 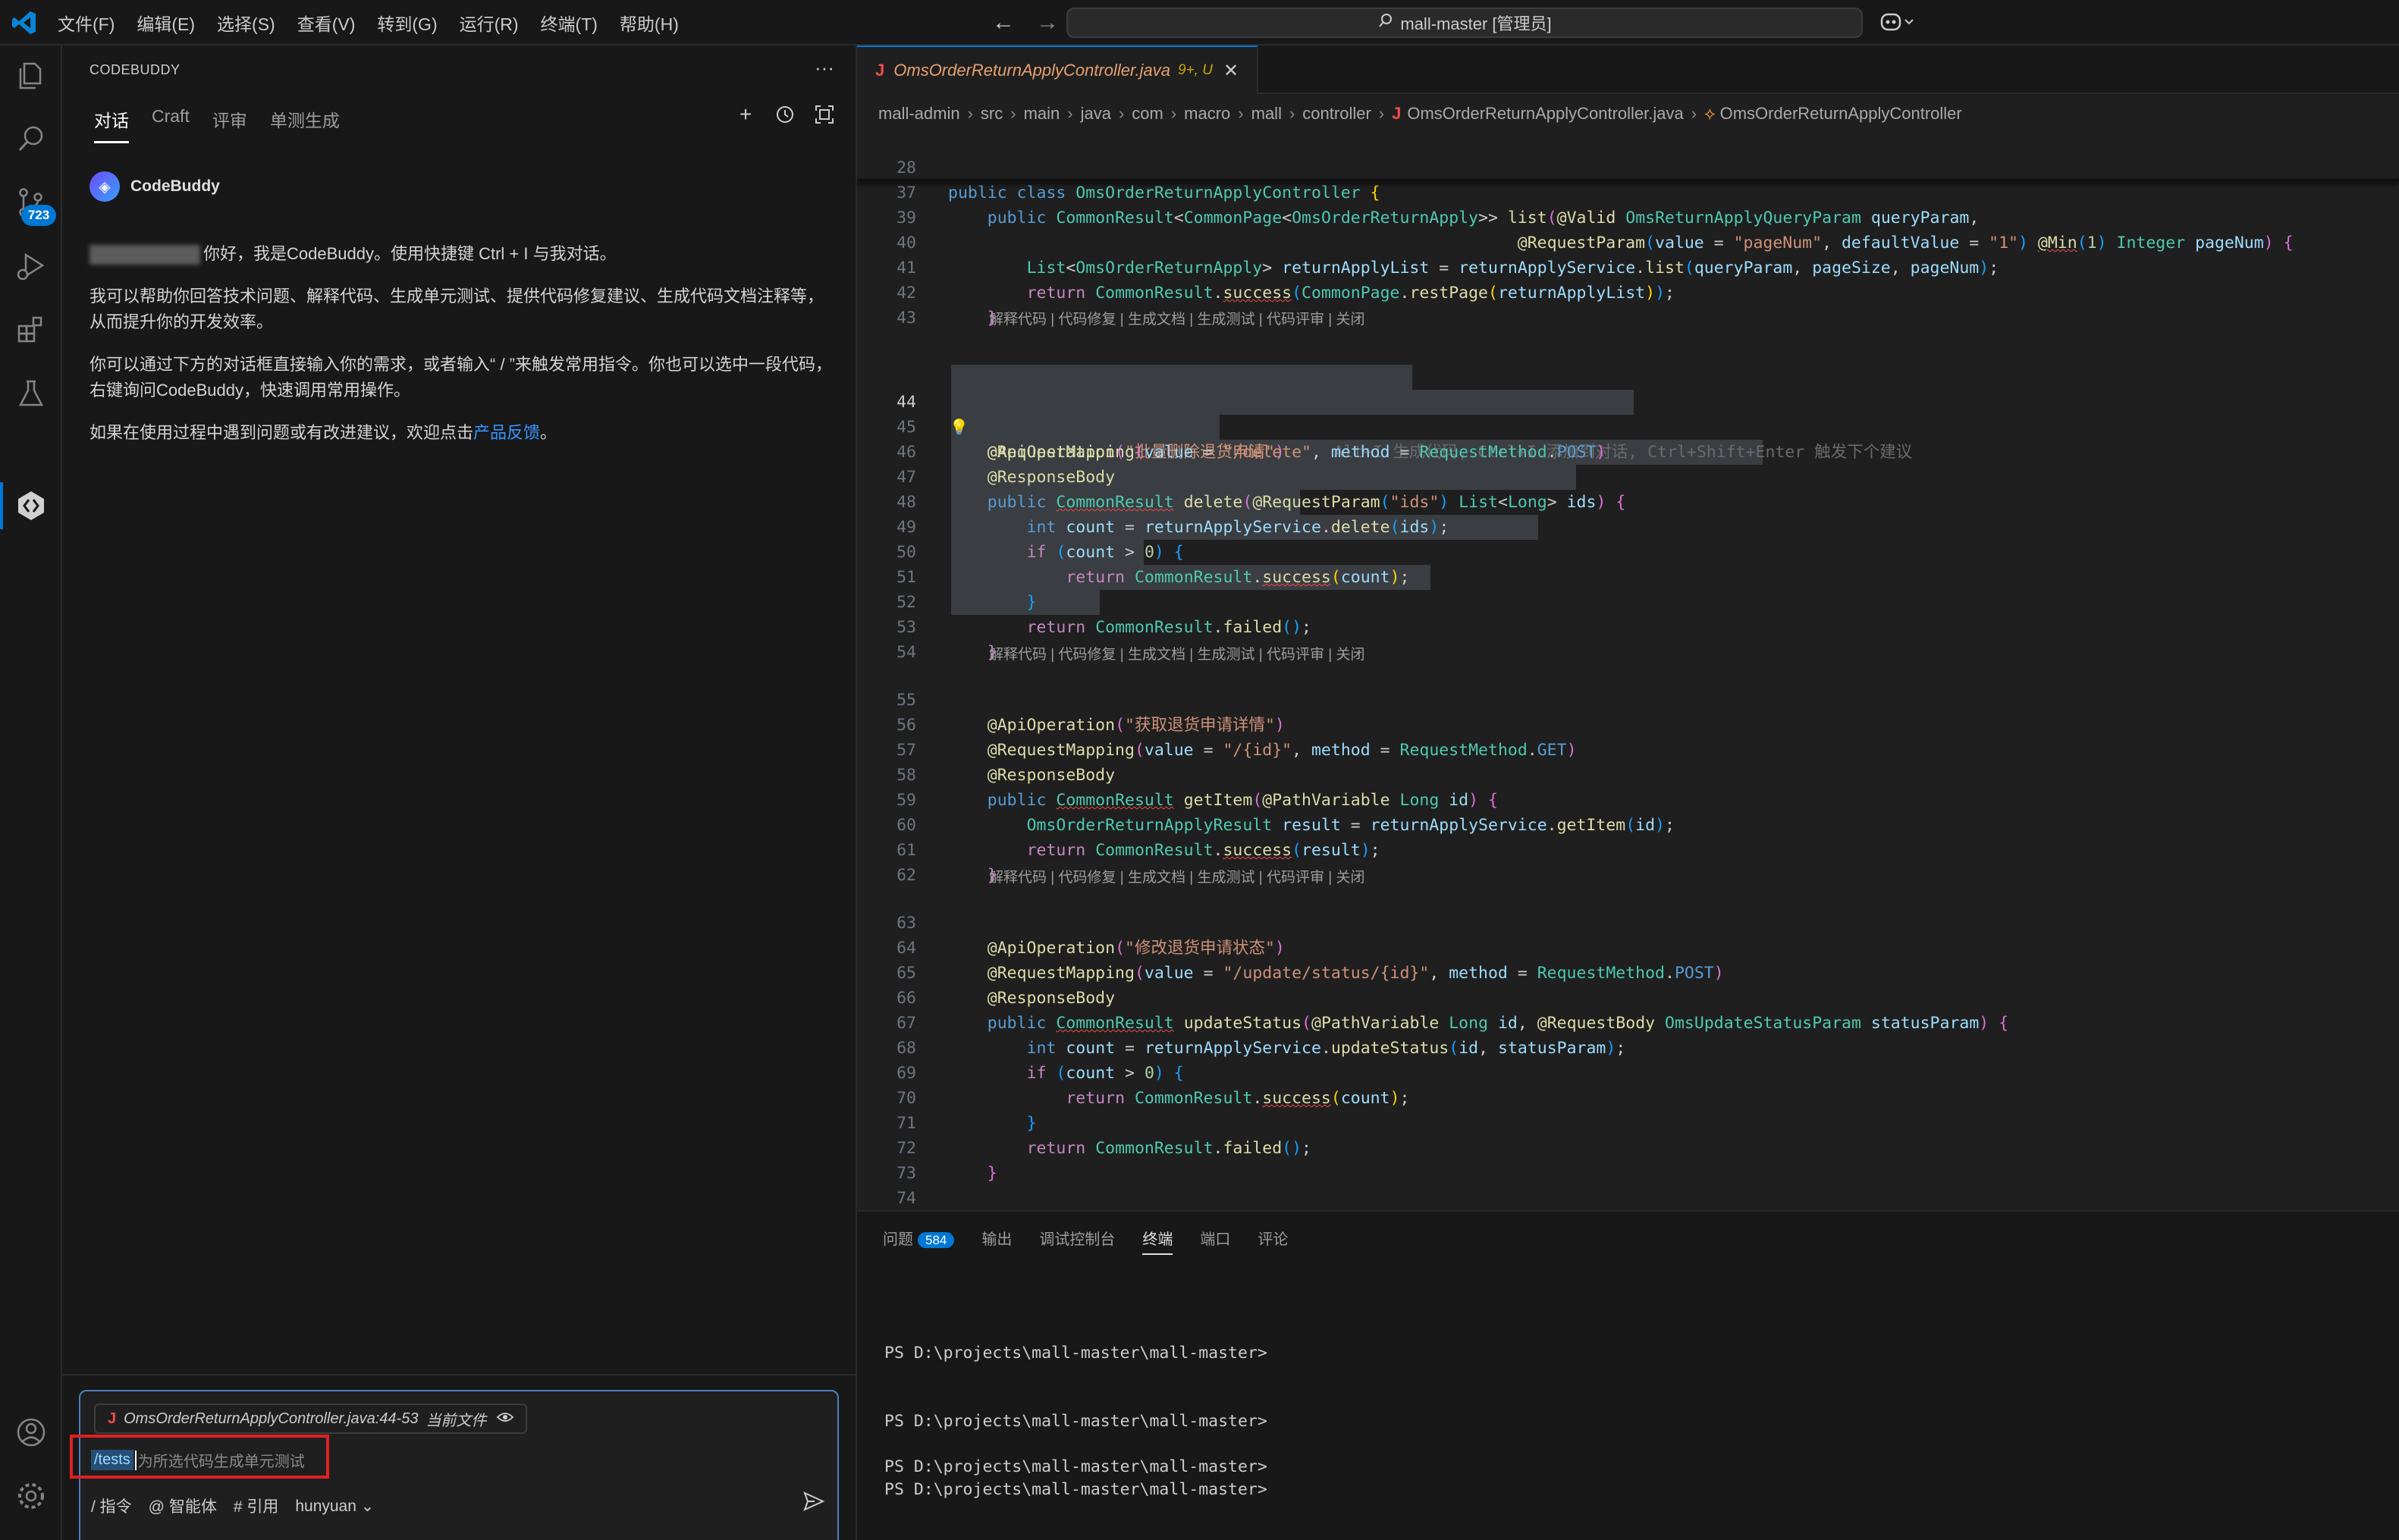 I want to click on tab-ports: 端口, so click(x=1215, y=1241).